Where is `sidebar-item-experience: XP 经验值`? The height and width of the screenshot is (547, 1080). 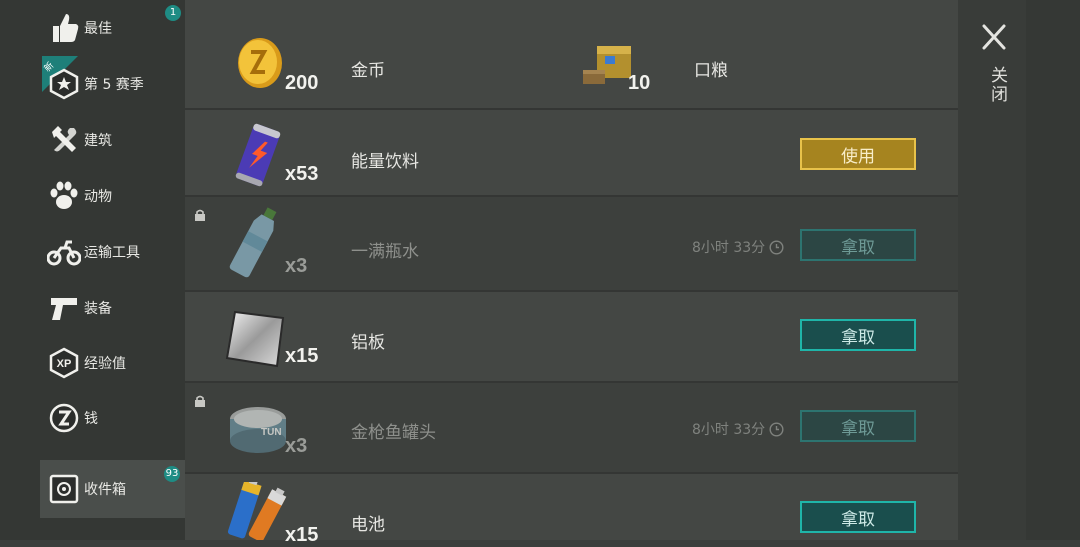
sidebar-item-experience: XP 经验值 is located at coordinates (112, 363).